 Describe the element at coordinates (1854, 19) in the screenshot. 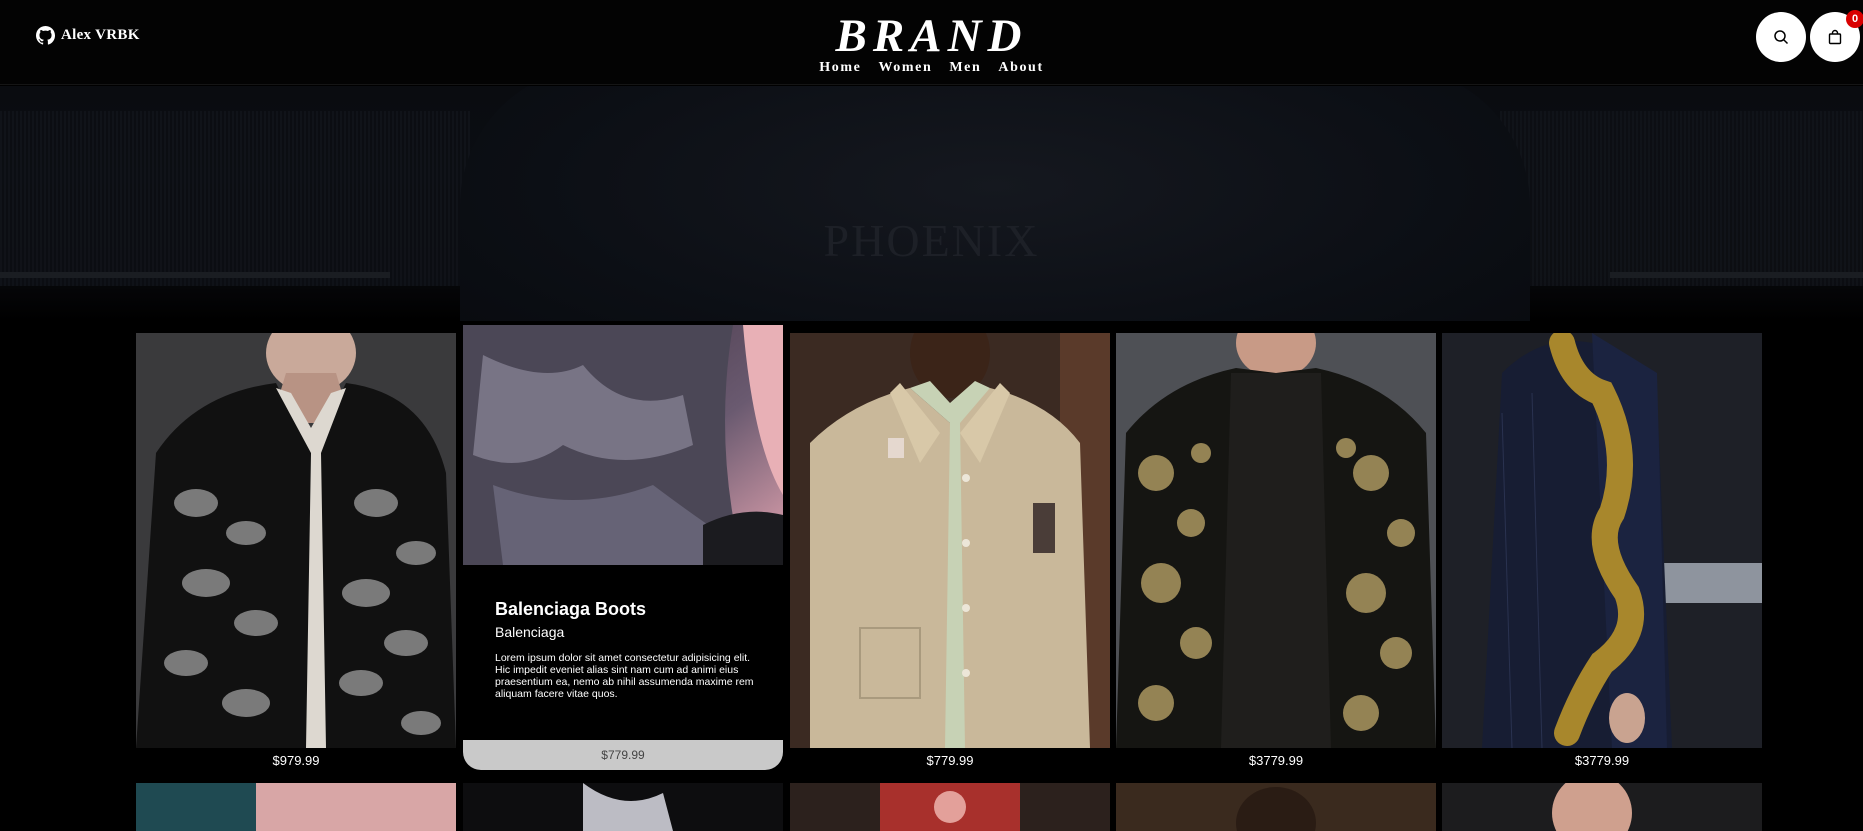

I see `cart-count-badge: 0` at that location.